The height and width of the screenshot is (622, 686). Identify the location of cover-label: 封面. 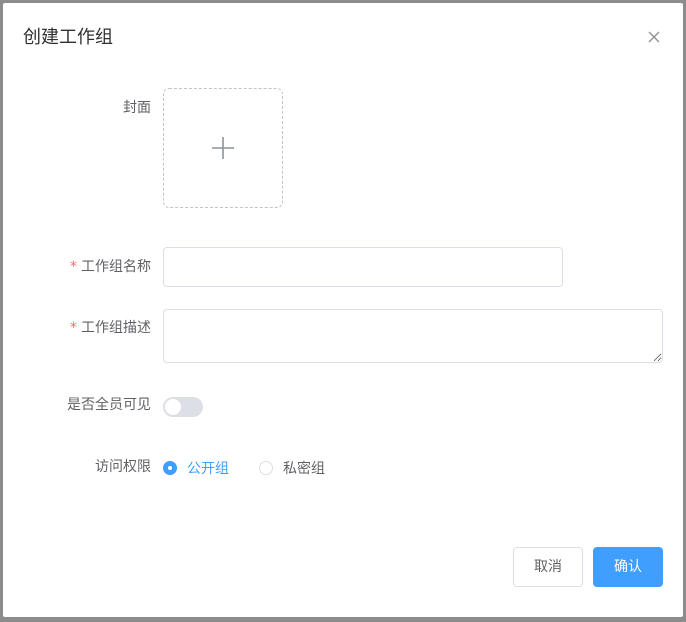
(77, 108).